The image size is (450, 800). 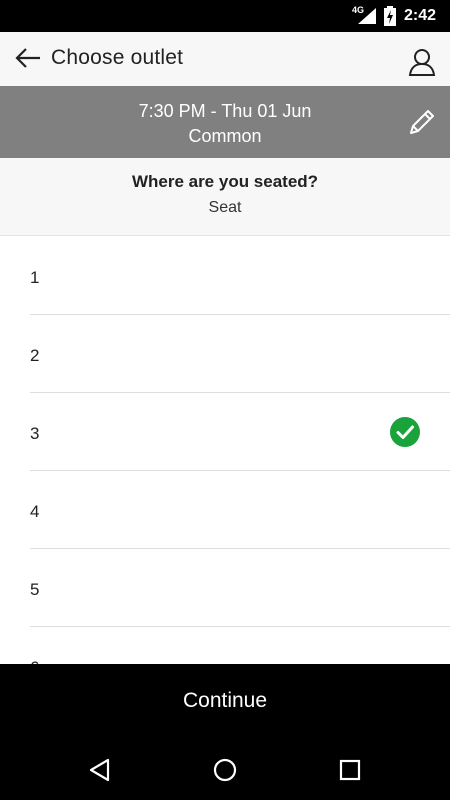 What do you see at coordinates (240, 588) in the screenshot?
I see `seat-row: 5` at bounding box center [240, 588].